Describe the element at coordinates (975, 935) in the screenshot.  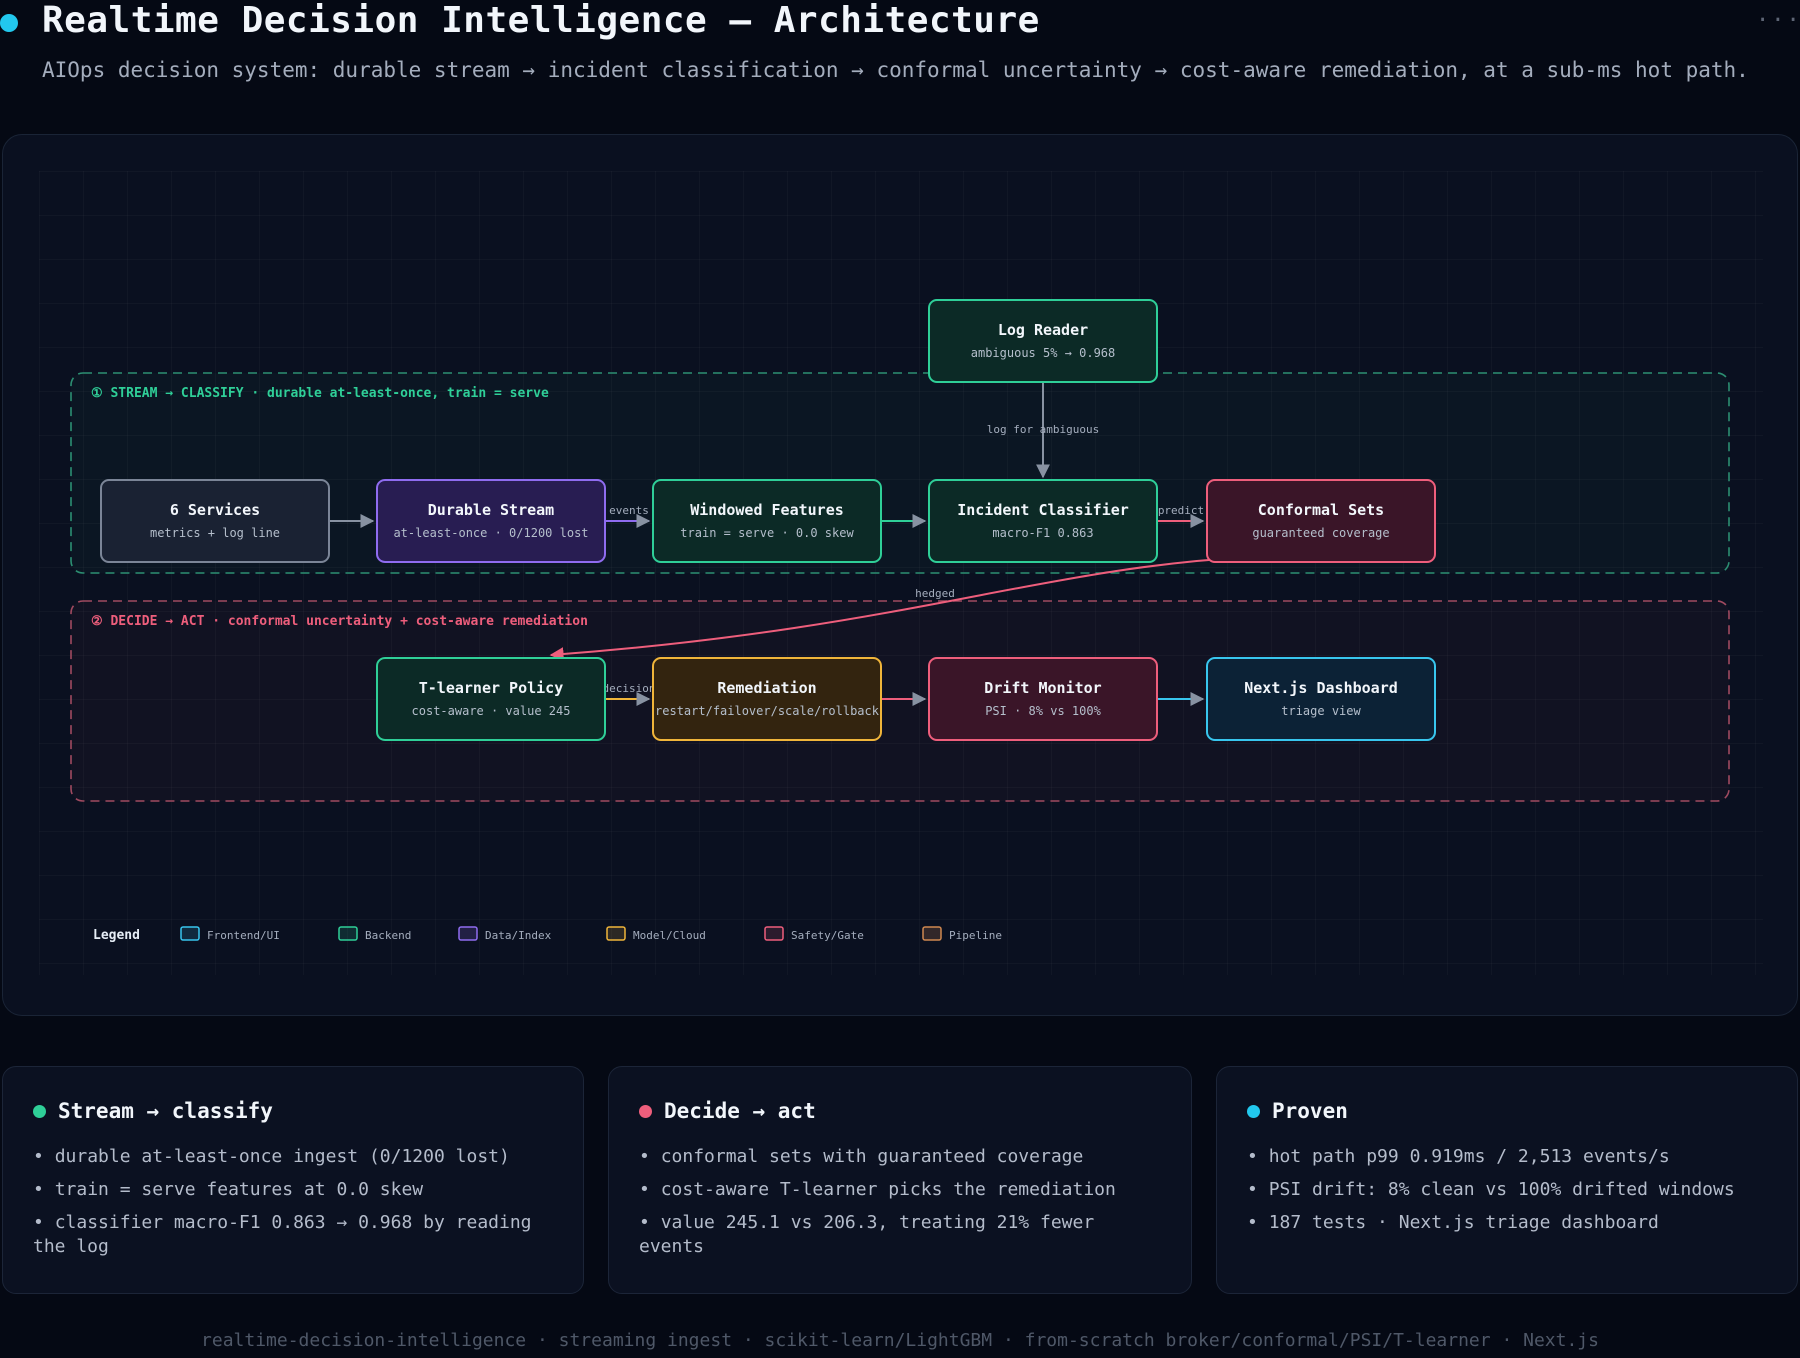
I see `legend-label: Pipeline` at that location.